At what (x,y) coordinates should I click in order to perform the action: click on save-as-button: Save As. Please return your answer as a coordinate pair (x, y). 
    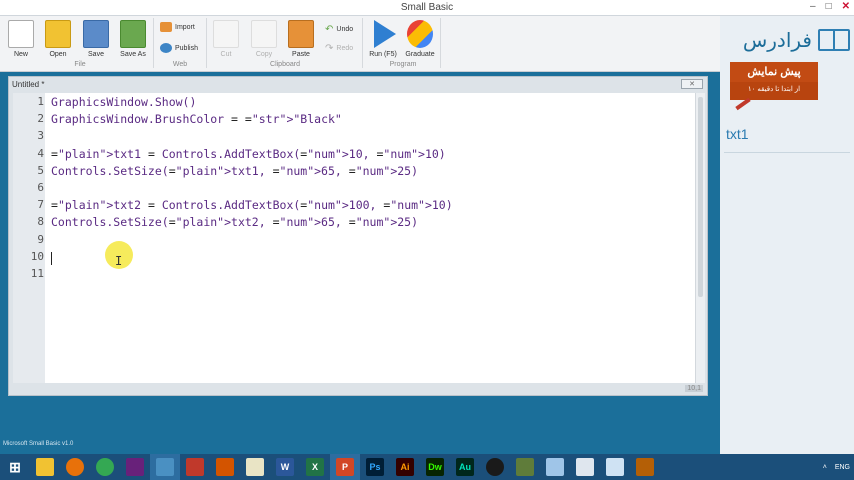
    Looking at the image, I should click on (133, 37).